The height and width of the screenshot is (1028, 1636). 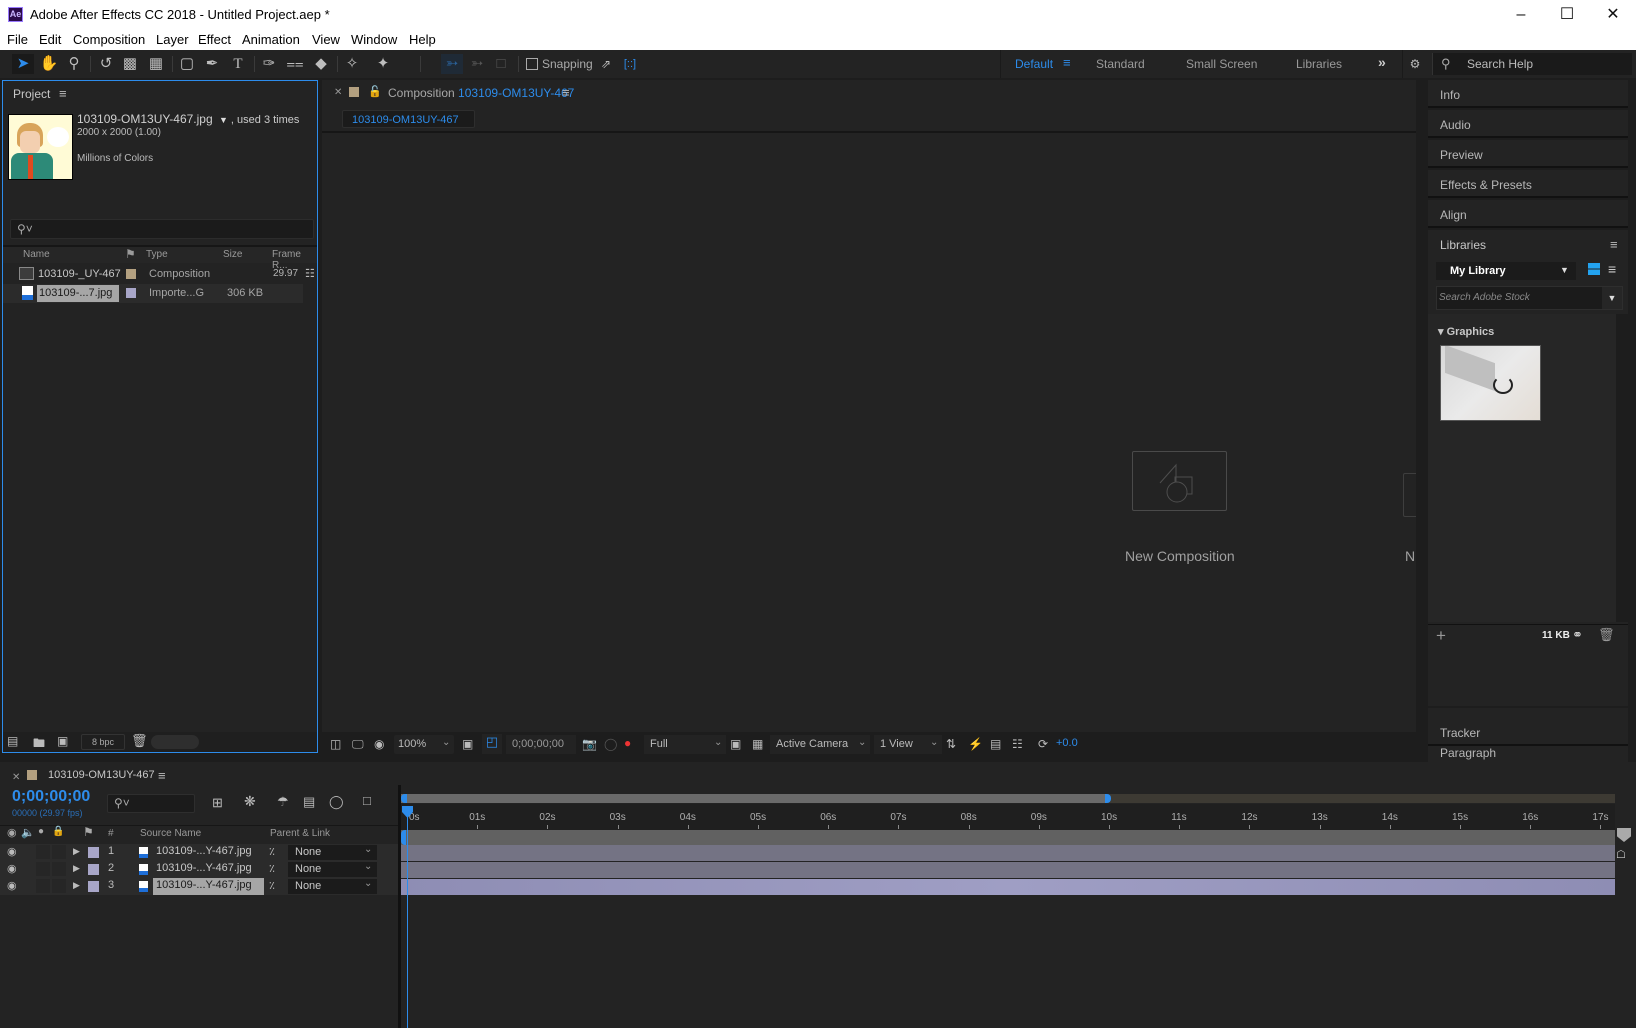 What do you see at coordinates (175, 742) in the screenshot?
I see `thumbnail-size-slider` at bounding box center [175, 742].